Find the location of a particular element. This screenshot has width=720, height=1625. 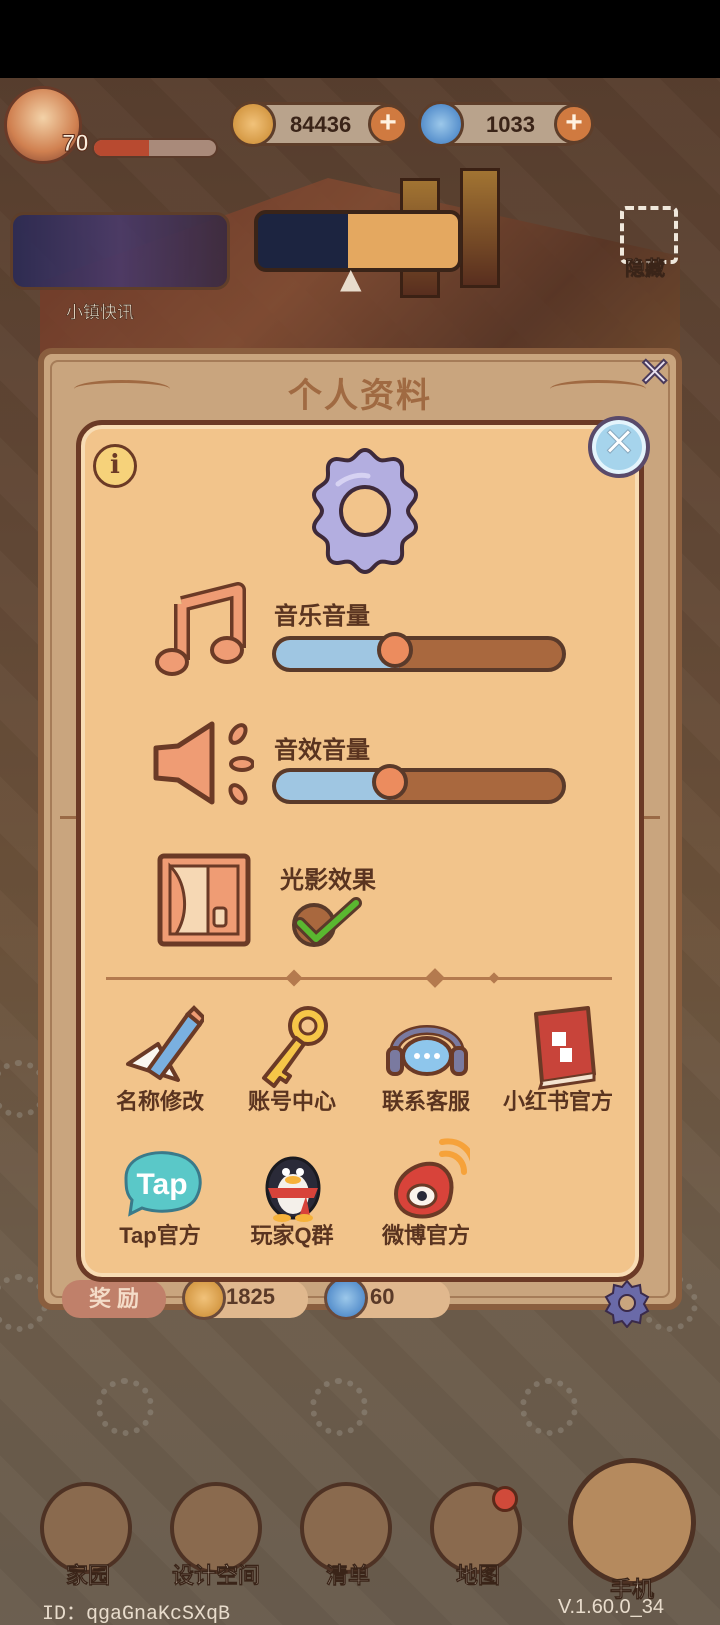

news-banner is located at coordinates (120, 251).